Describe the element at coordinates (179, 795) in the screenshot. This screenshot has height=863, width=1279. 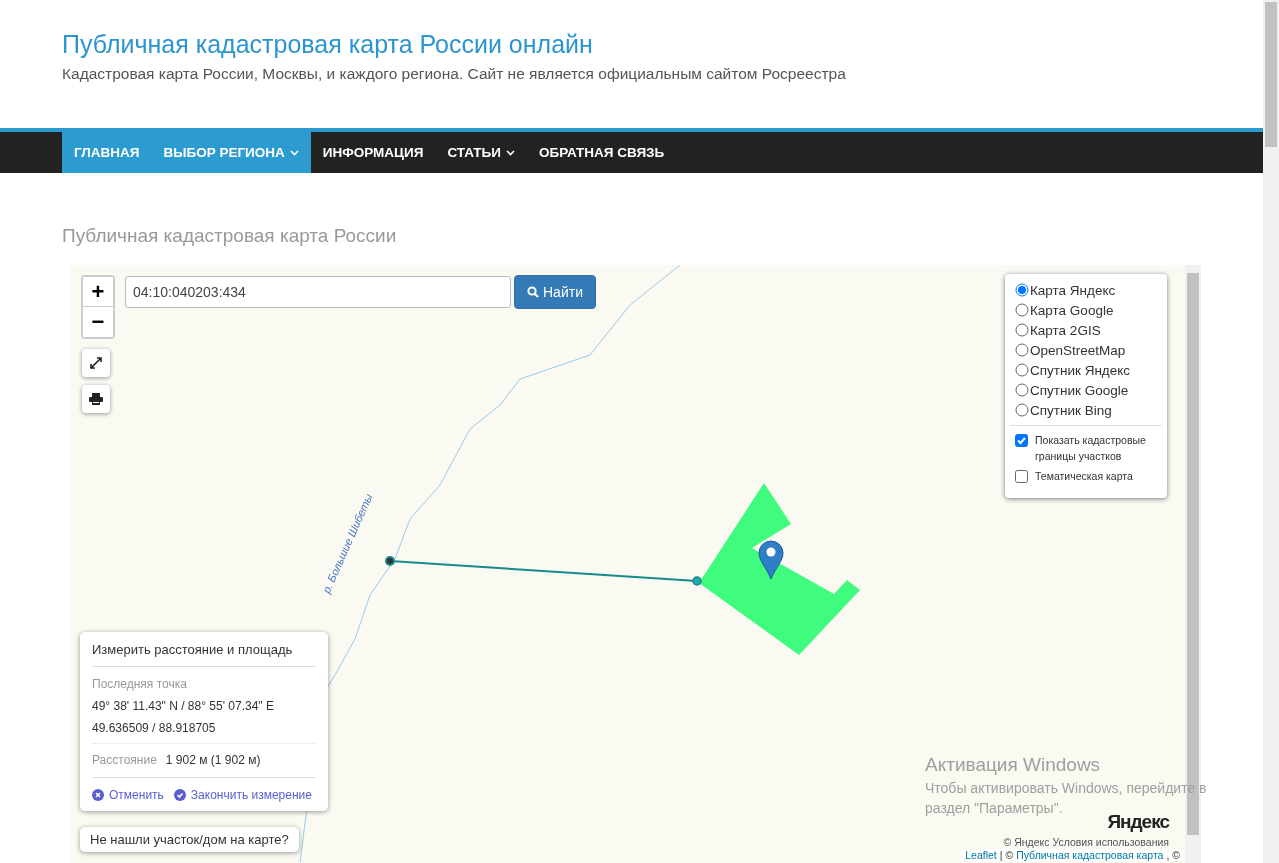
I see `checkmark-icon` at that location.